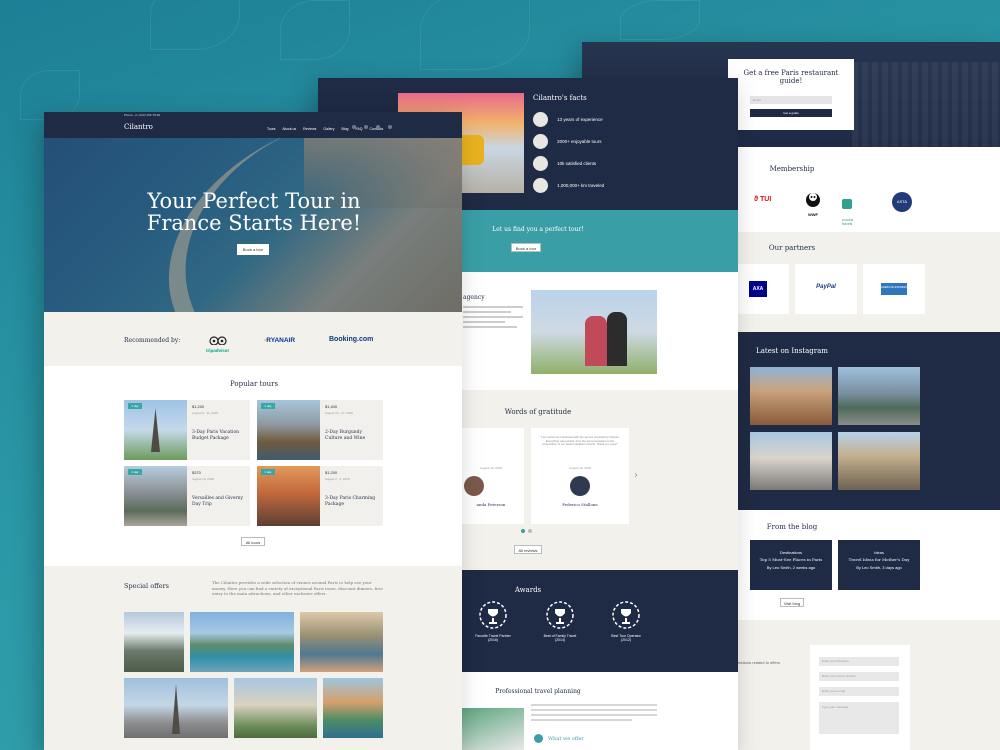 This screenshot has height=750, width=1000. I want to click on cta-book-button: Book a tour, so click(526, 247).